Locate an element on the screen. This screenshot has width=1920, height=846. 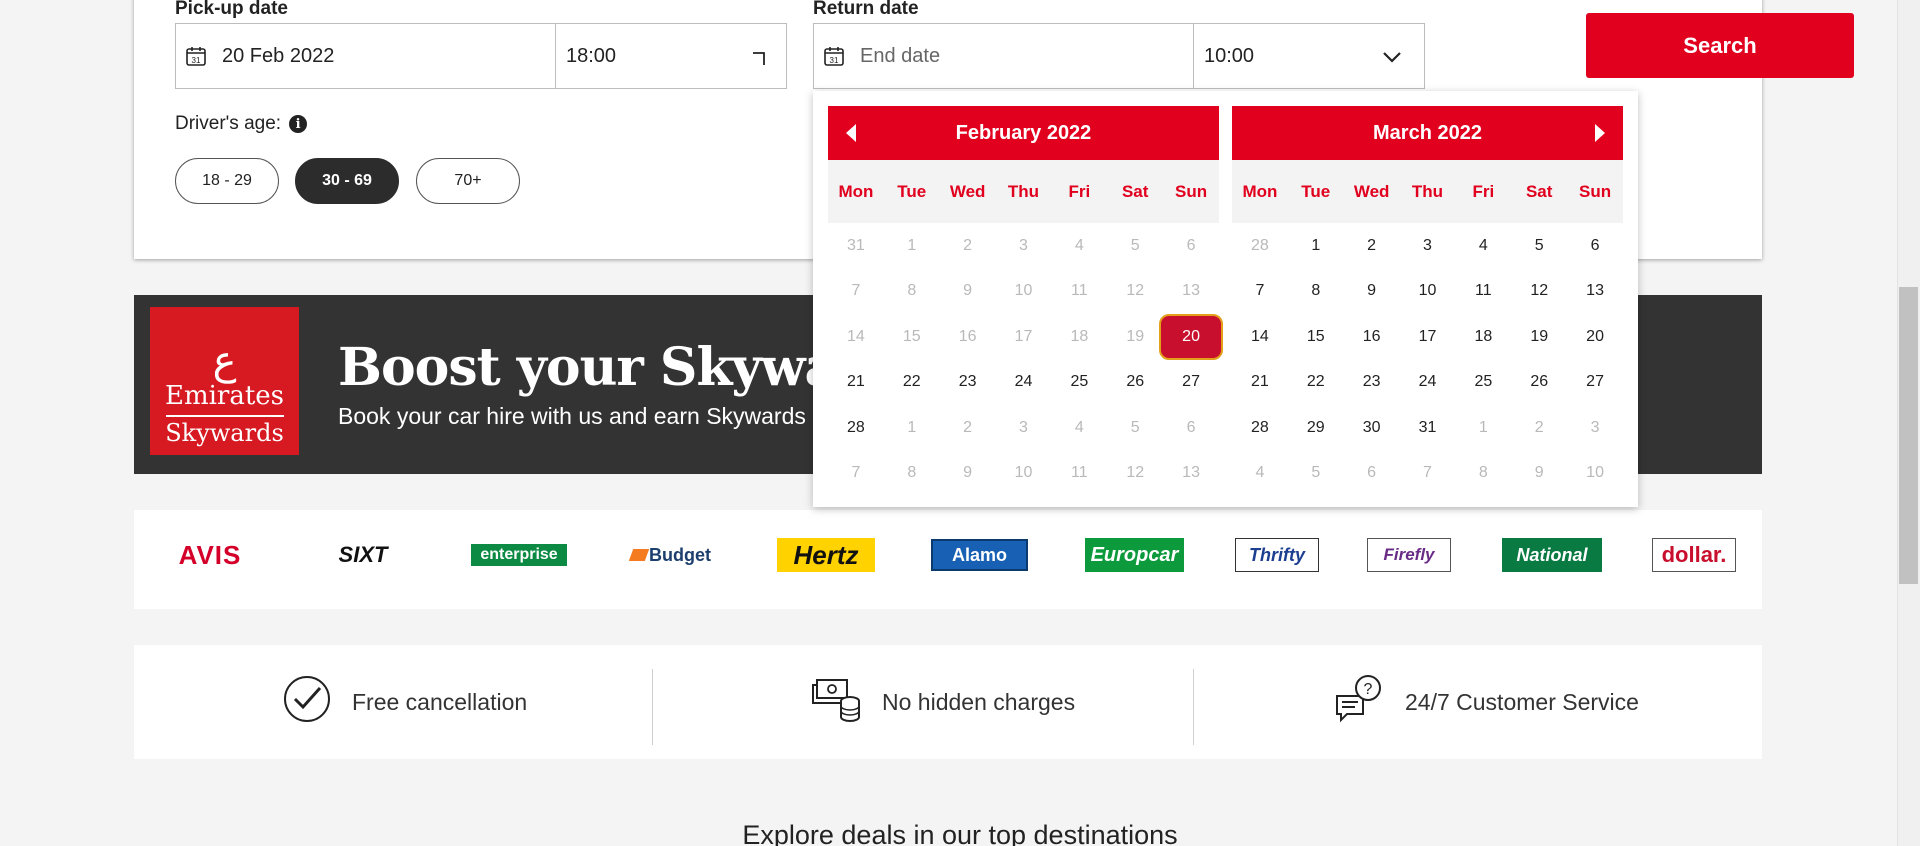
calendar-day-number: 29 is located at coordinates (1315, 427).